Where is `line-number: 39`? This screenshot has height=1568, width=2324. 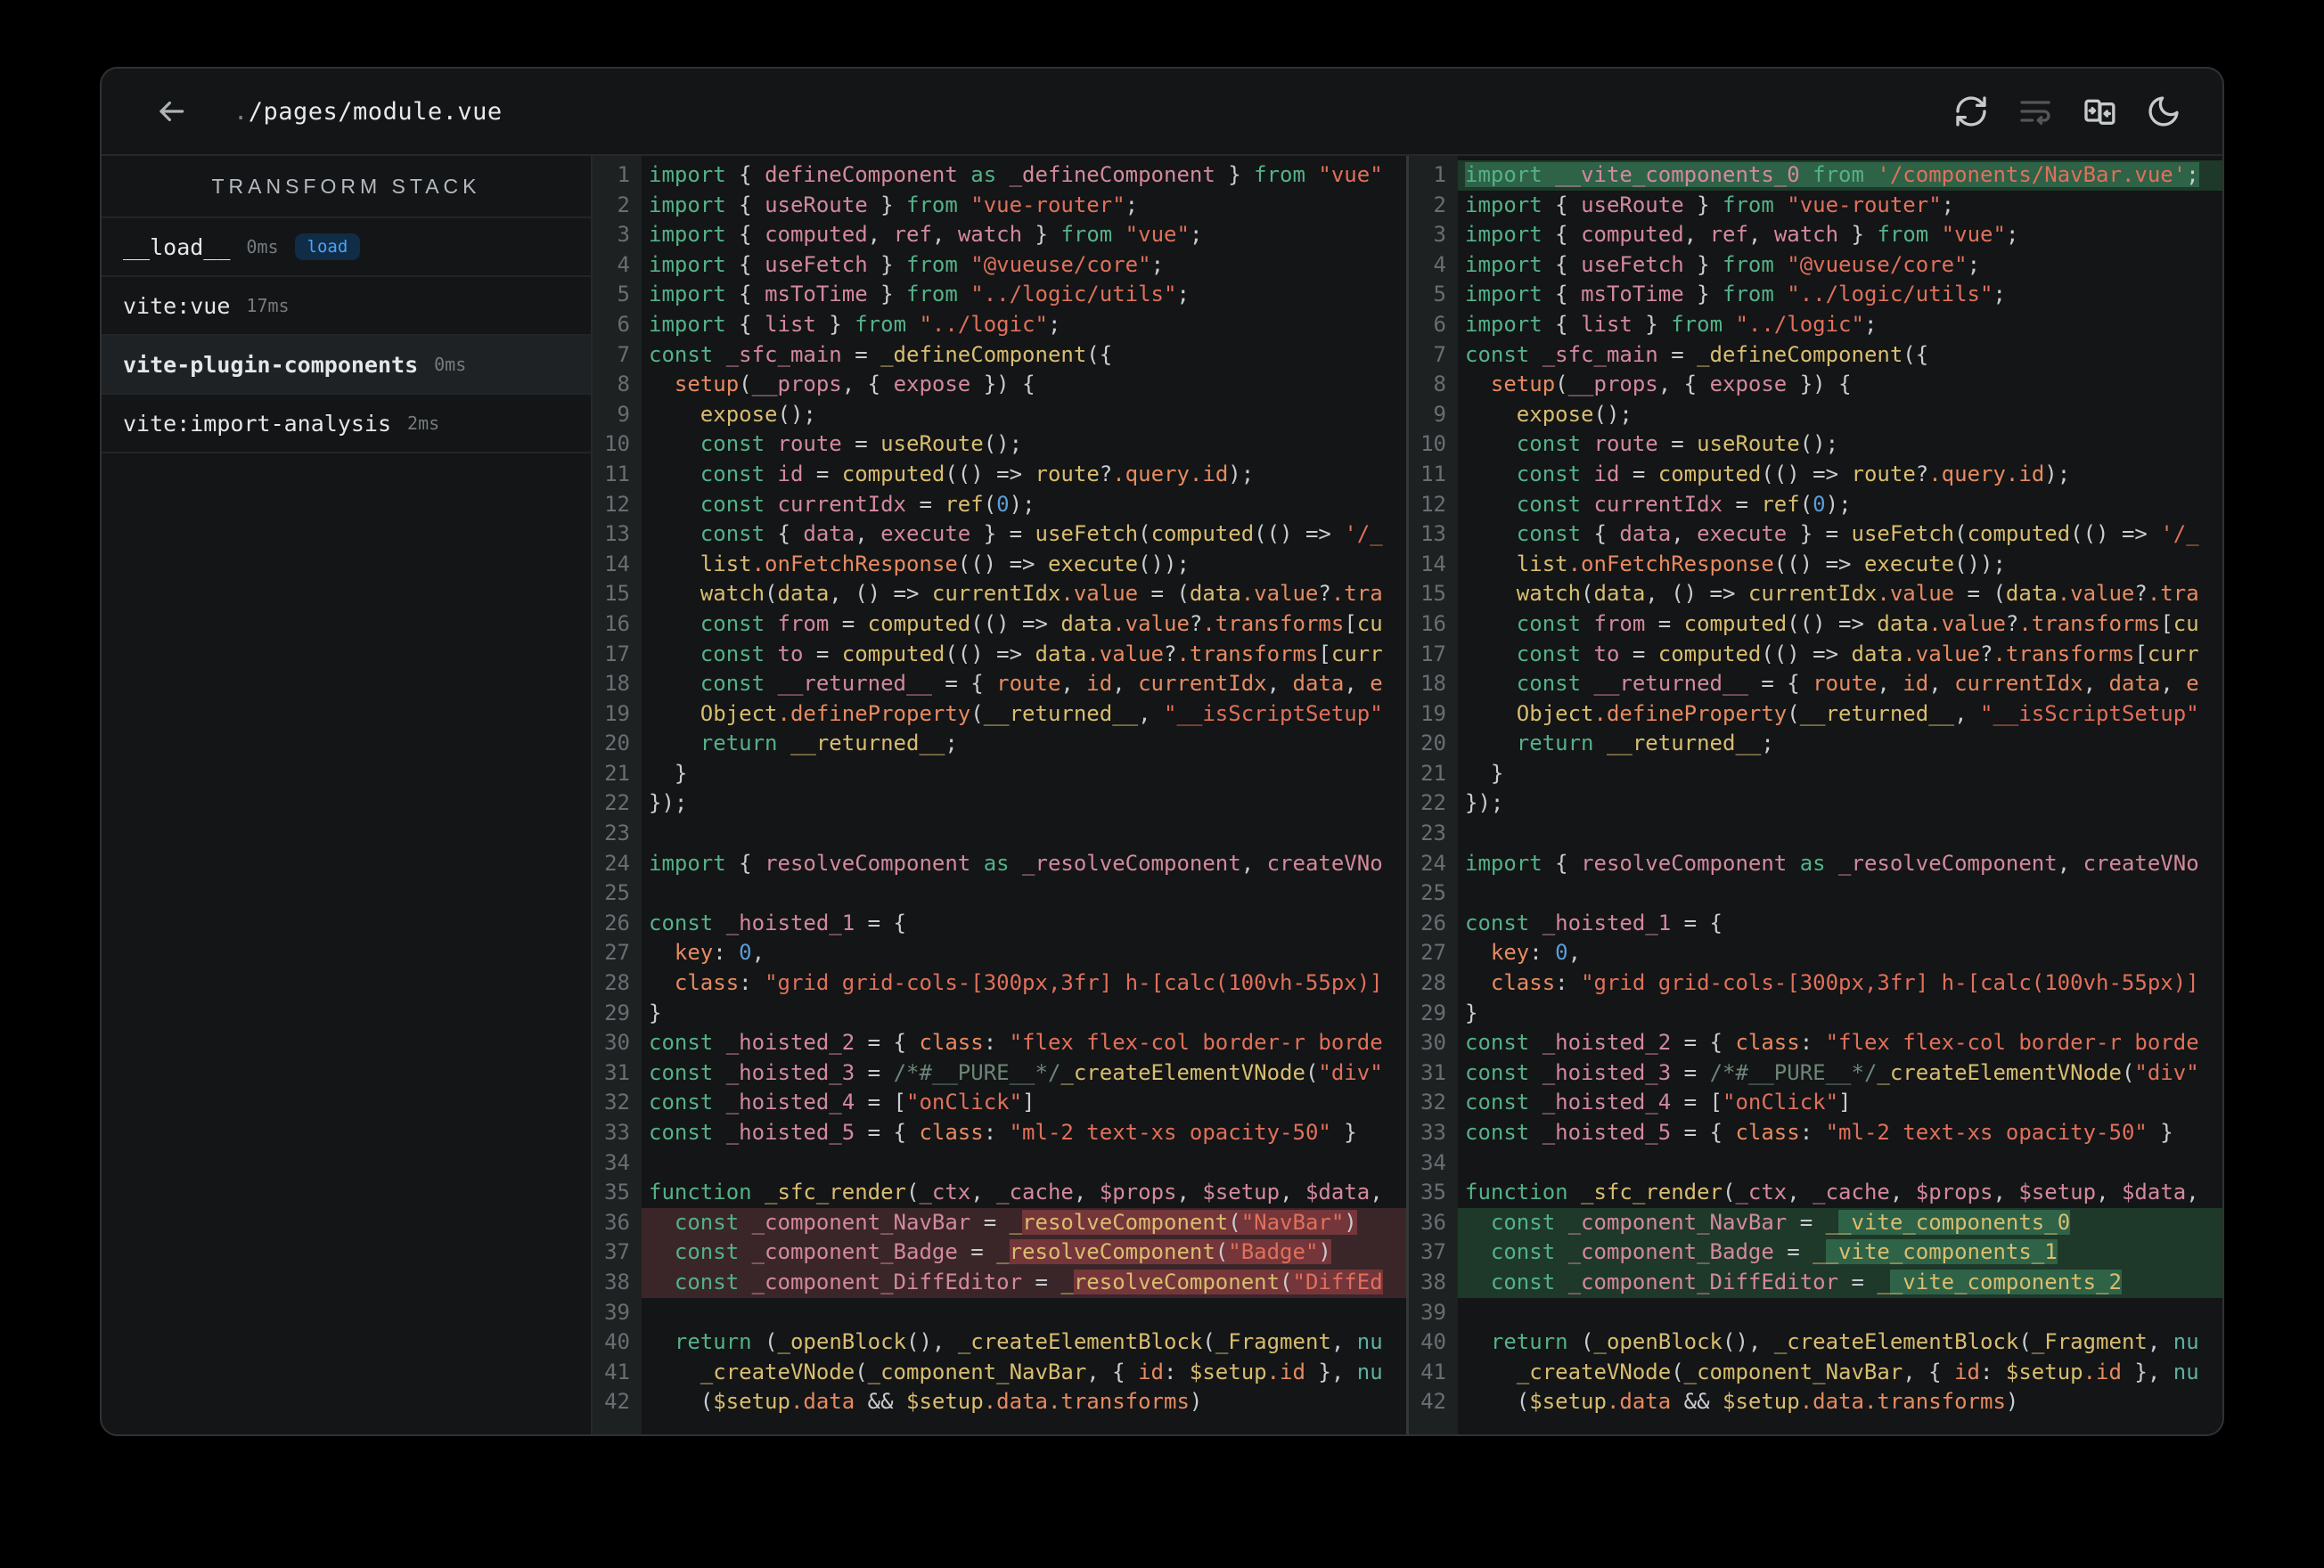
line-number: 39 is located at coordinates (617, 1312).